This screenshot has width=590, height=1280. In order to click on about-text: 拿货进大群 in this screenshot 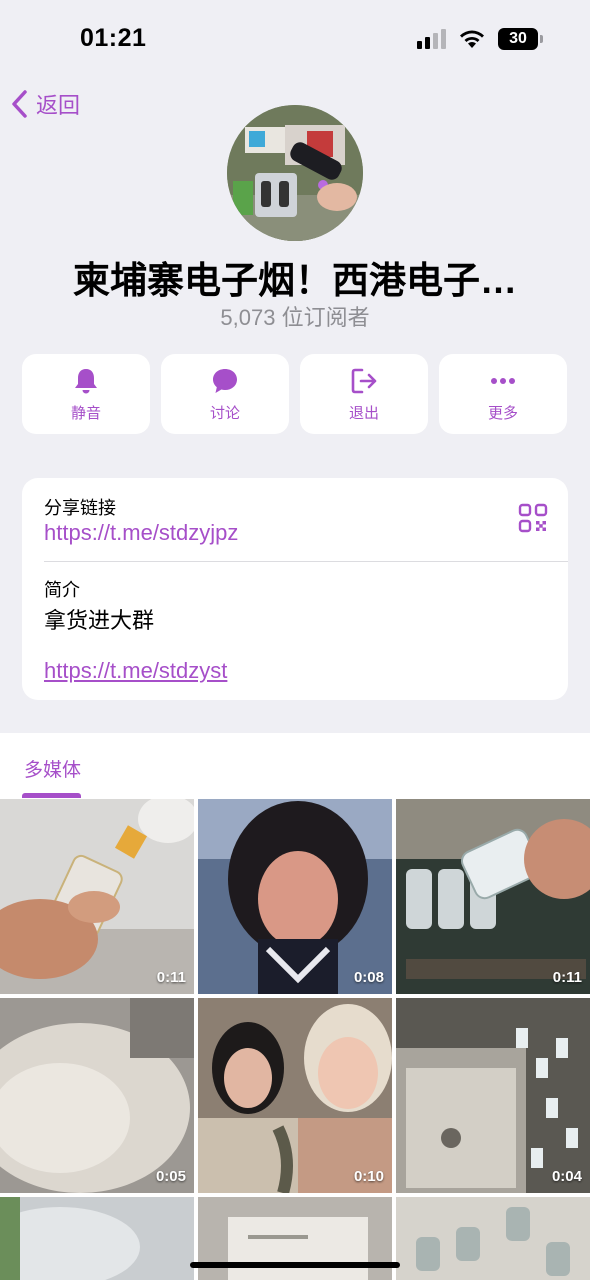, I will do `click(99, 620)`.